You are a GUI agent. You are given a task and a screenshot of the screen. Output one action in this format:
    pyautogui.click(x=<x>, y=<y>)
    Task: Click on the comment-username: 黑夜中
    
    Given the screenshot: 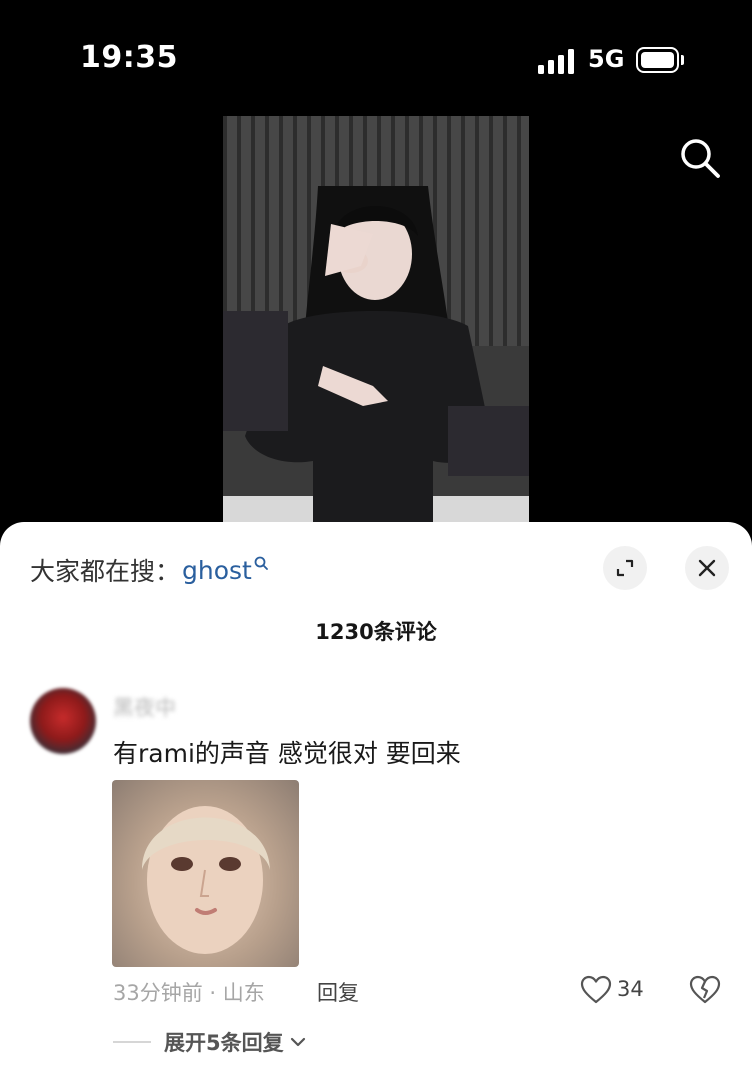 What is the action you would take?
    pyautogui.click(x=144, y=707)
    